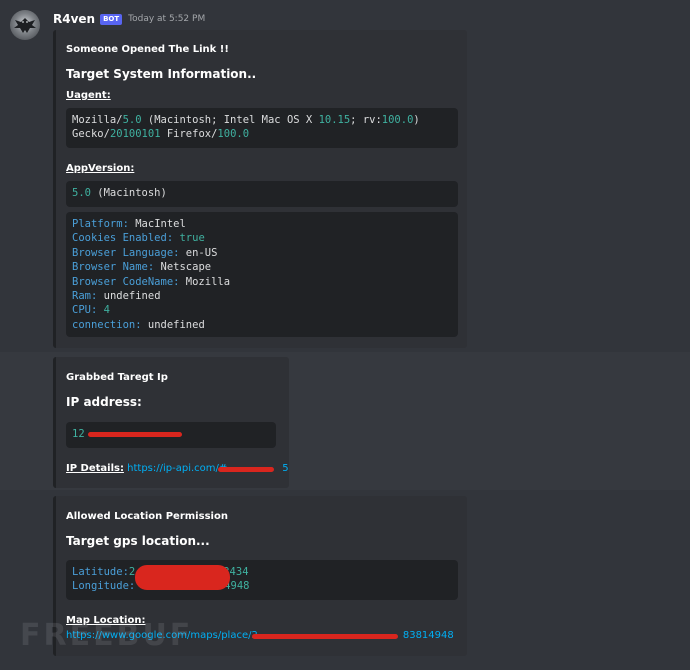 The image size is (690, 670). What do you see at coordinates (262, 580) in the screenshot?
I see `codeblock-gps: Latitude:2 3434 Longitude: 4948` at bounding box center [262, 580].